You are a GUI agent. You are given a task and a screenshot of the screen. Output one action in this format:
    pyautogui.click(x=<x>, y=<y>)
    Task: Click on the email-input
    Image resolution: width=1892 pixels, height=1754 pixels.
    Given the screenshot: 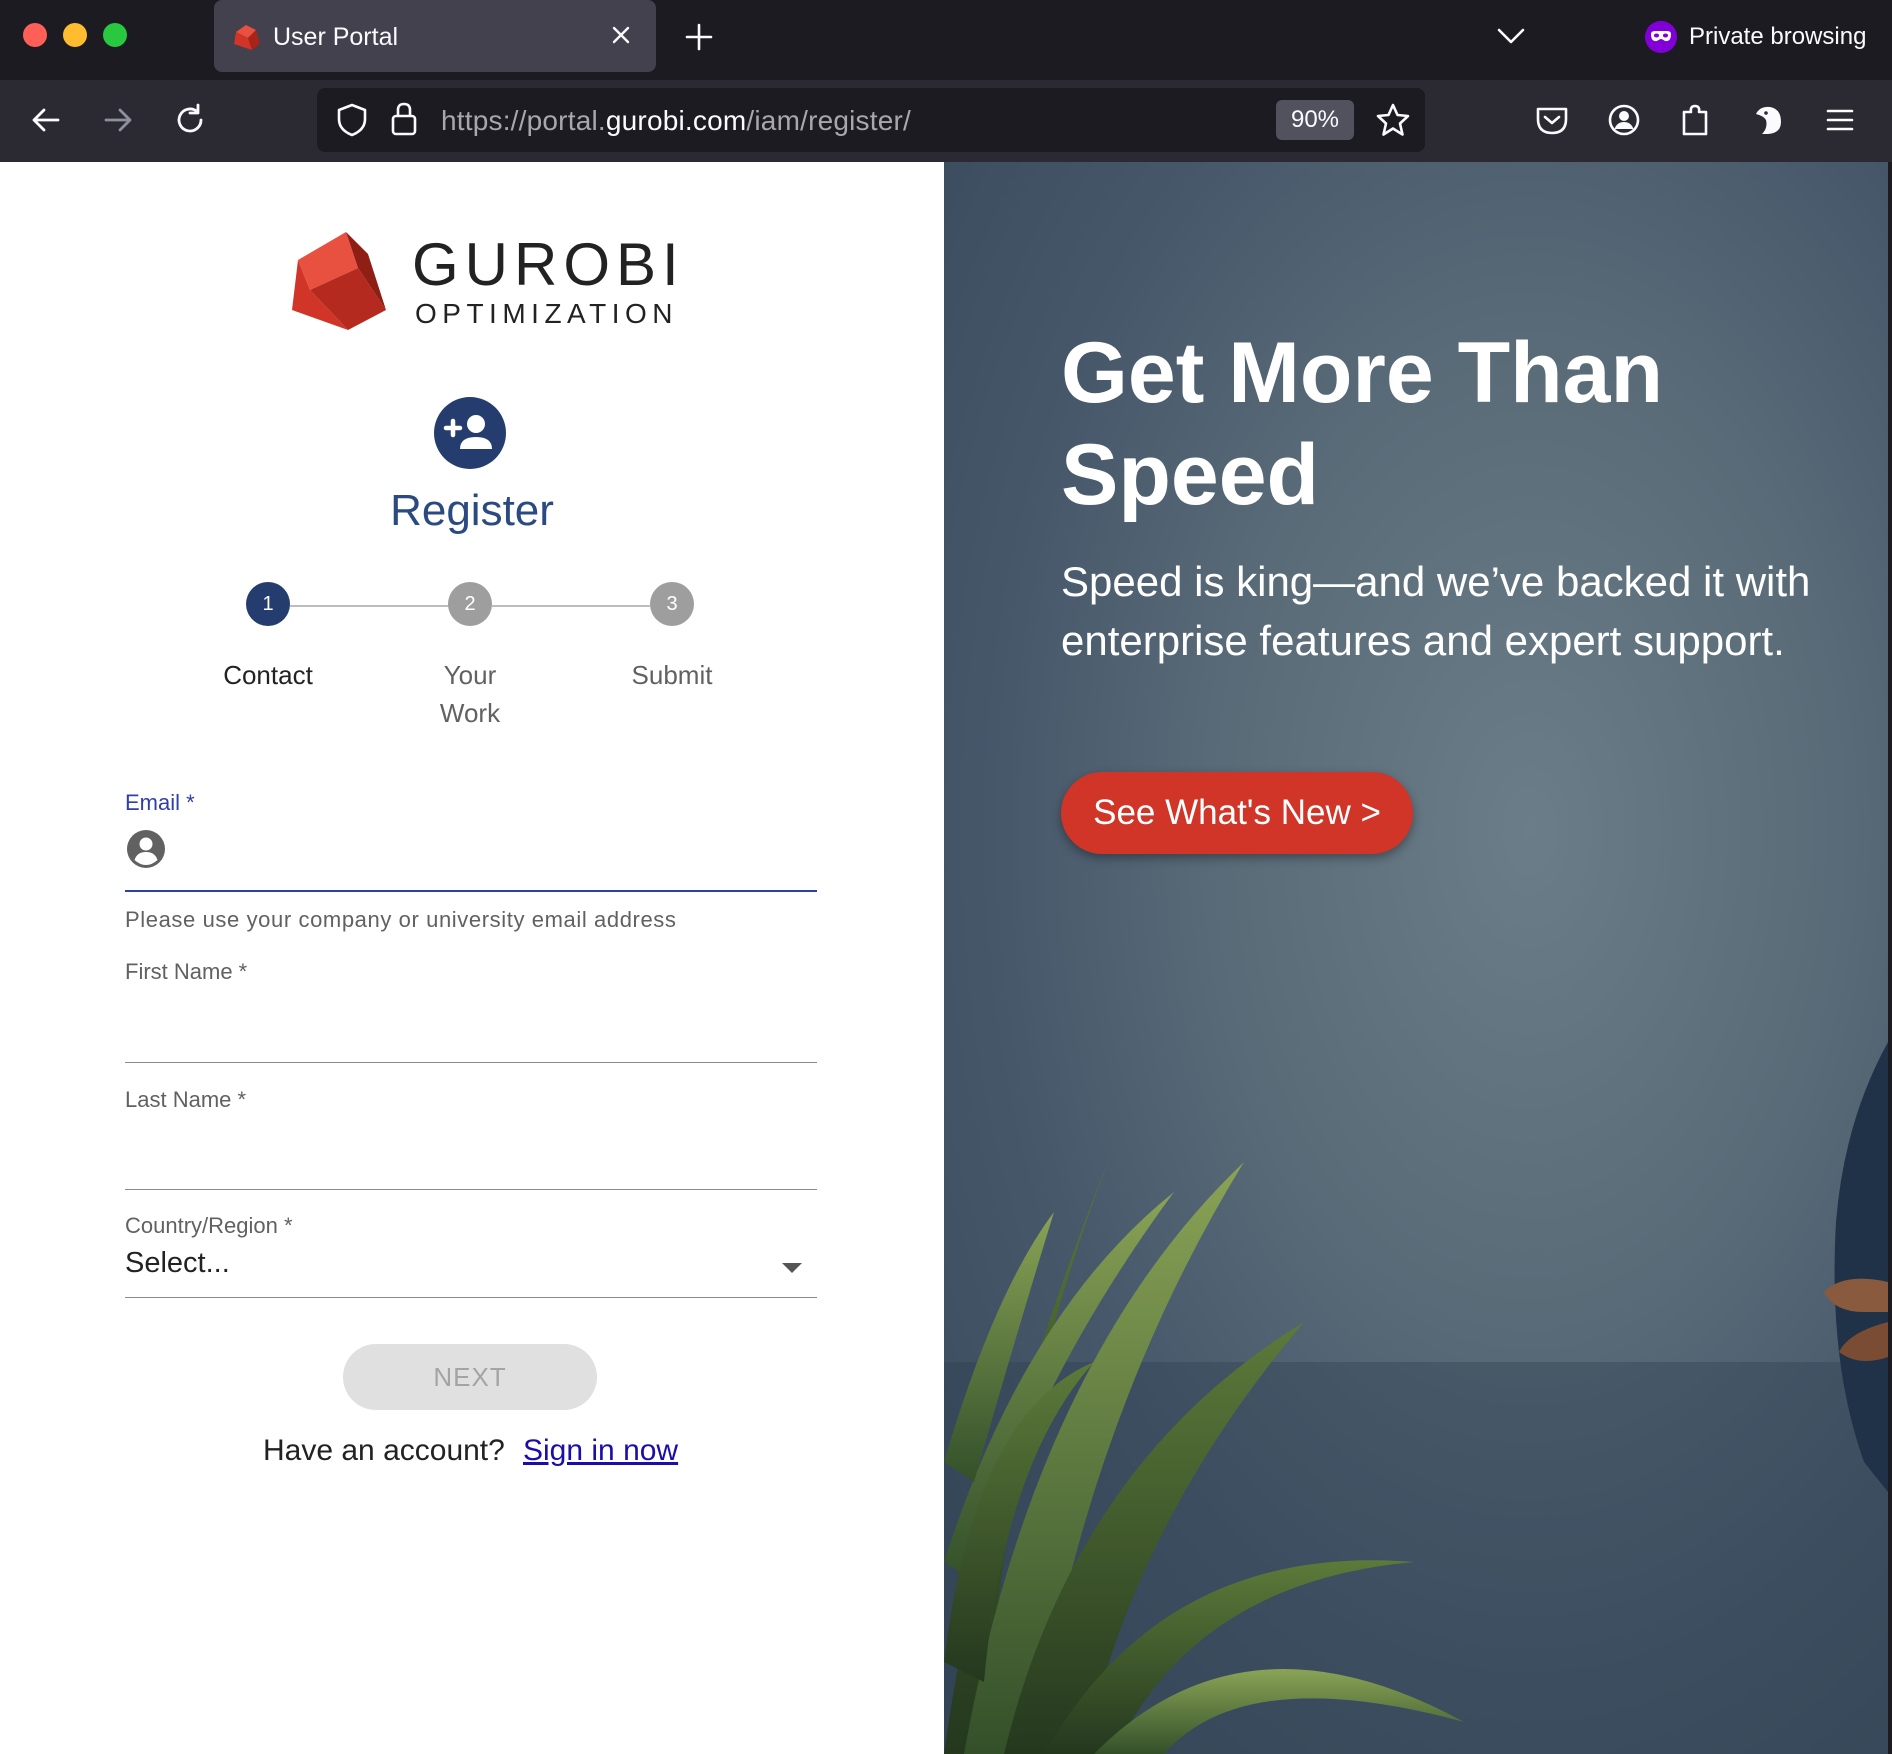 What is the action you would take?
    pyautogui.click(x=495, y=849)
    